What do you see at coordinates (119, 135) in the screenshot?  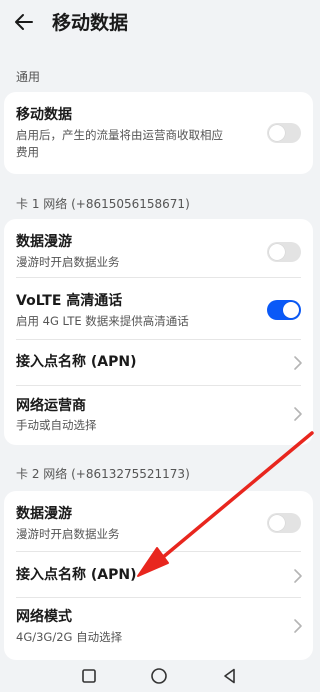 I see `row-description: 启用后，产生的流量将由运营商收取相应` at bounding box center [119, 135].